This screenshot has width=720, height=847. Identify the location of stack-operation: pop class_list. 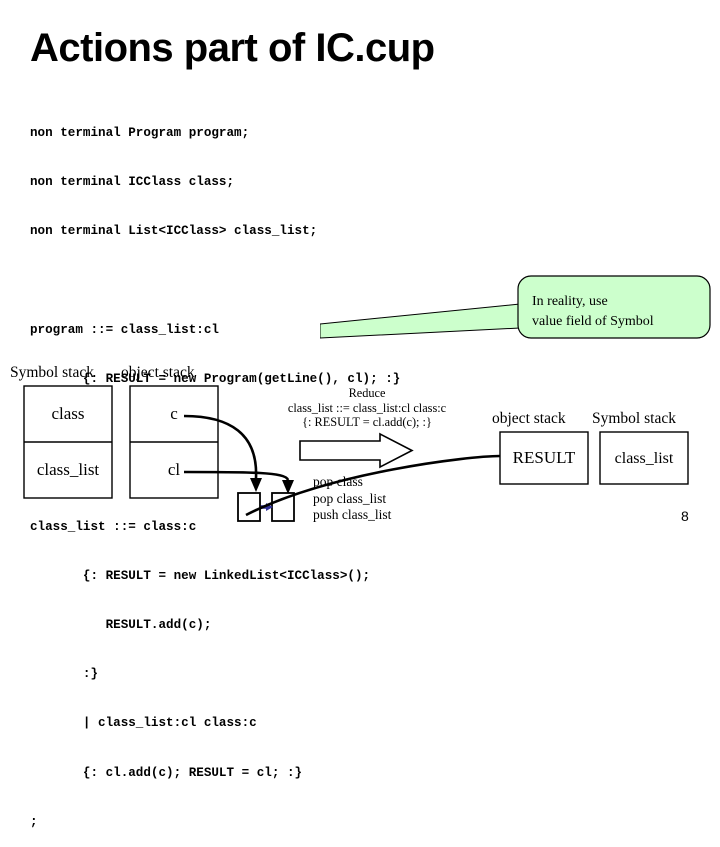
(350, 498).